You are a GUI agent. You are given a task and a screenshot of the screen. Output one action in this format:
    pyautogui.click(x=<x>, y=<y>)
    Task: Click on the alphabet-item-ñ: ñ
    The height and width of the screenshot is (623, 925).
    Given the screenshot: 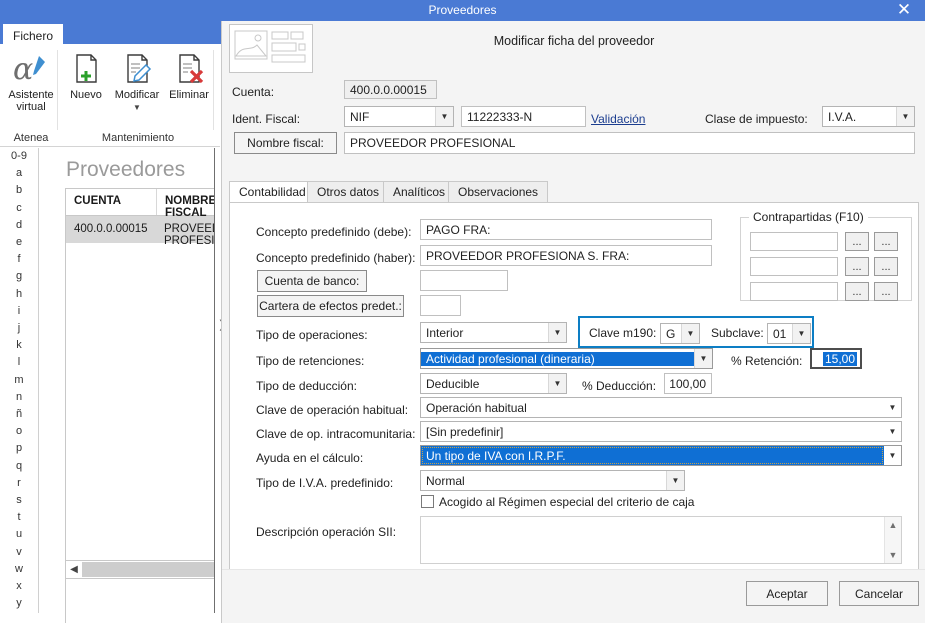 What is the action you would take?
    pyautogui.click(x=19, y=414)
    